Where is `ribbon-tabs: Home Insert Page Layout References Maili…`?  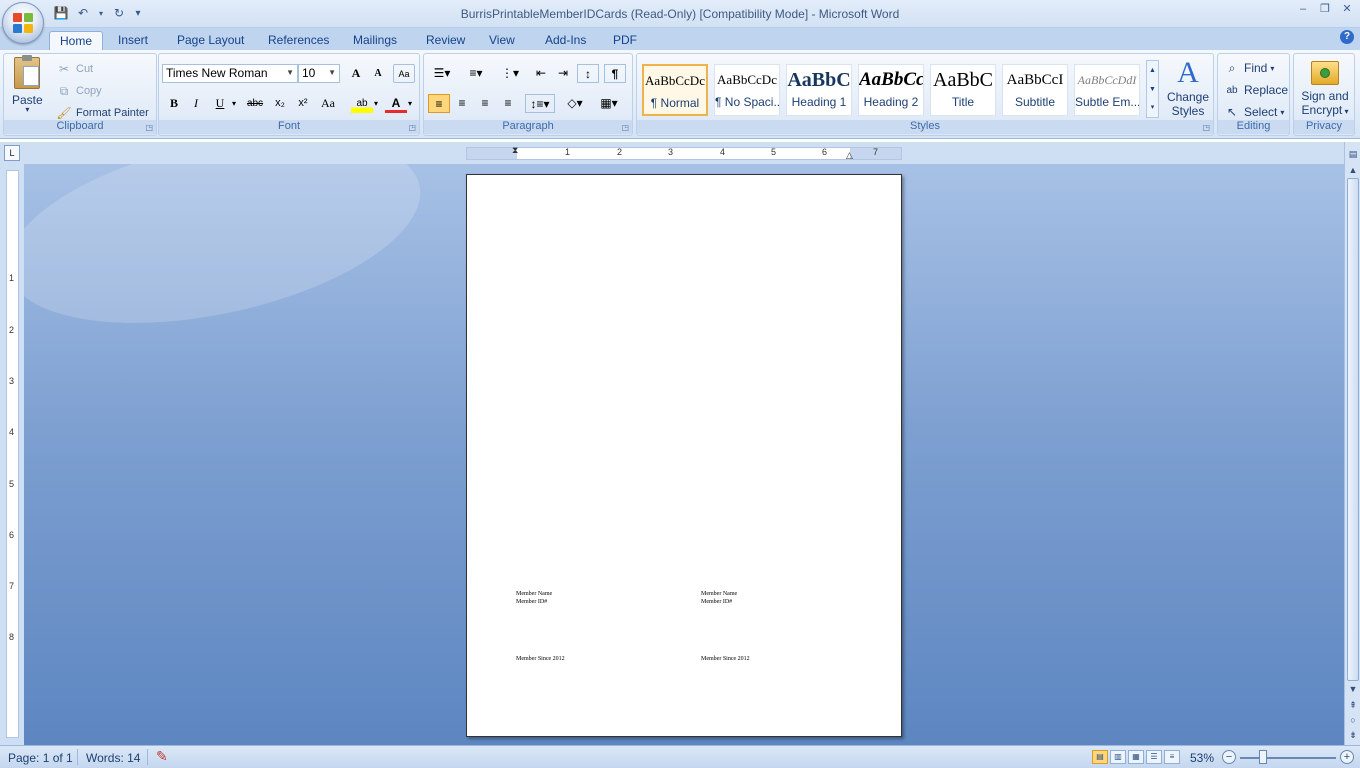
ribbon-tabs: Home Insert Page Layout References Maili… is located at coordinates (680, 39).